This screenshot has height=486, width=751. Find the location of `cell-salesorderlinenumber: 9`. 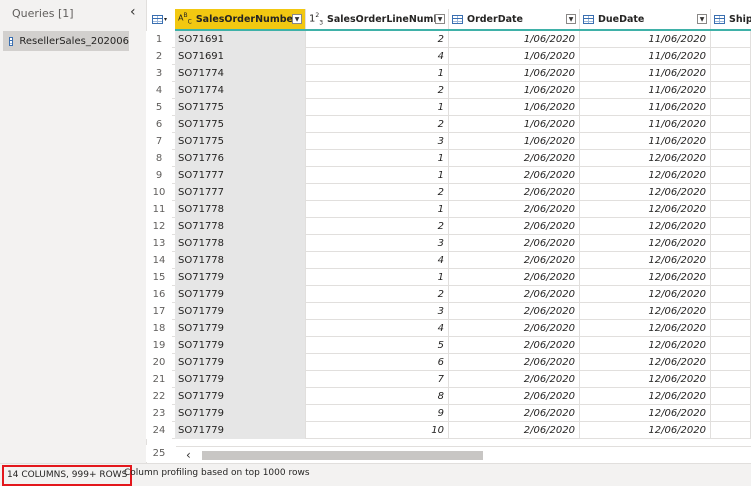

cell-salesorderlinenumber: 9 is located at coordinates (377, 413).